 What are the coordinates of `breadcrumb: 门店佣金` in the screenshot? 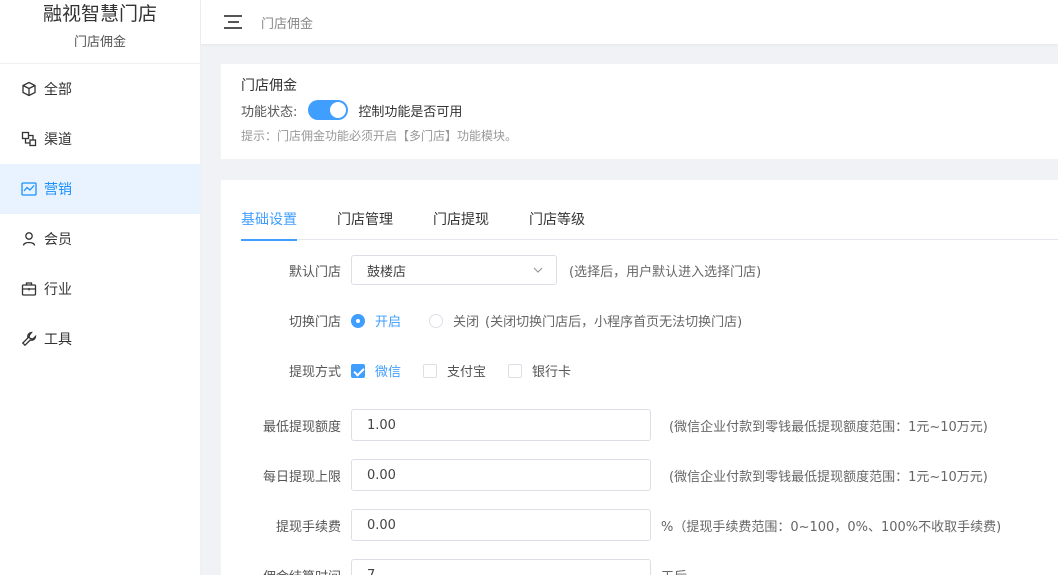 It's located at (287, 24).